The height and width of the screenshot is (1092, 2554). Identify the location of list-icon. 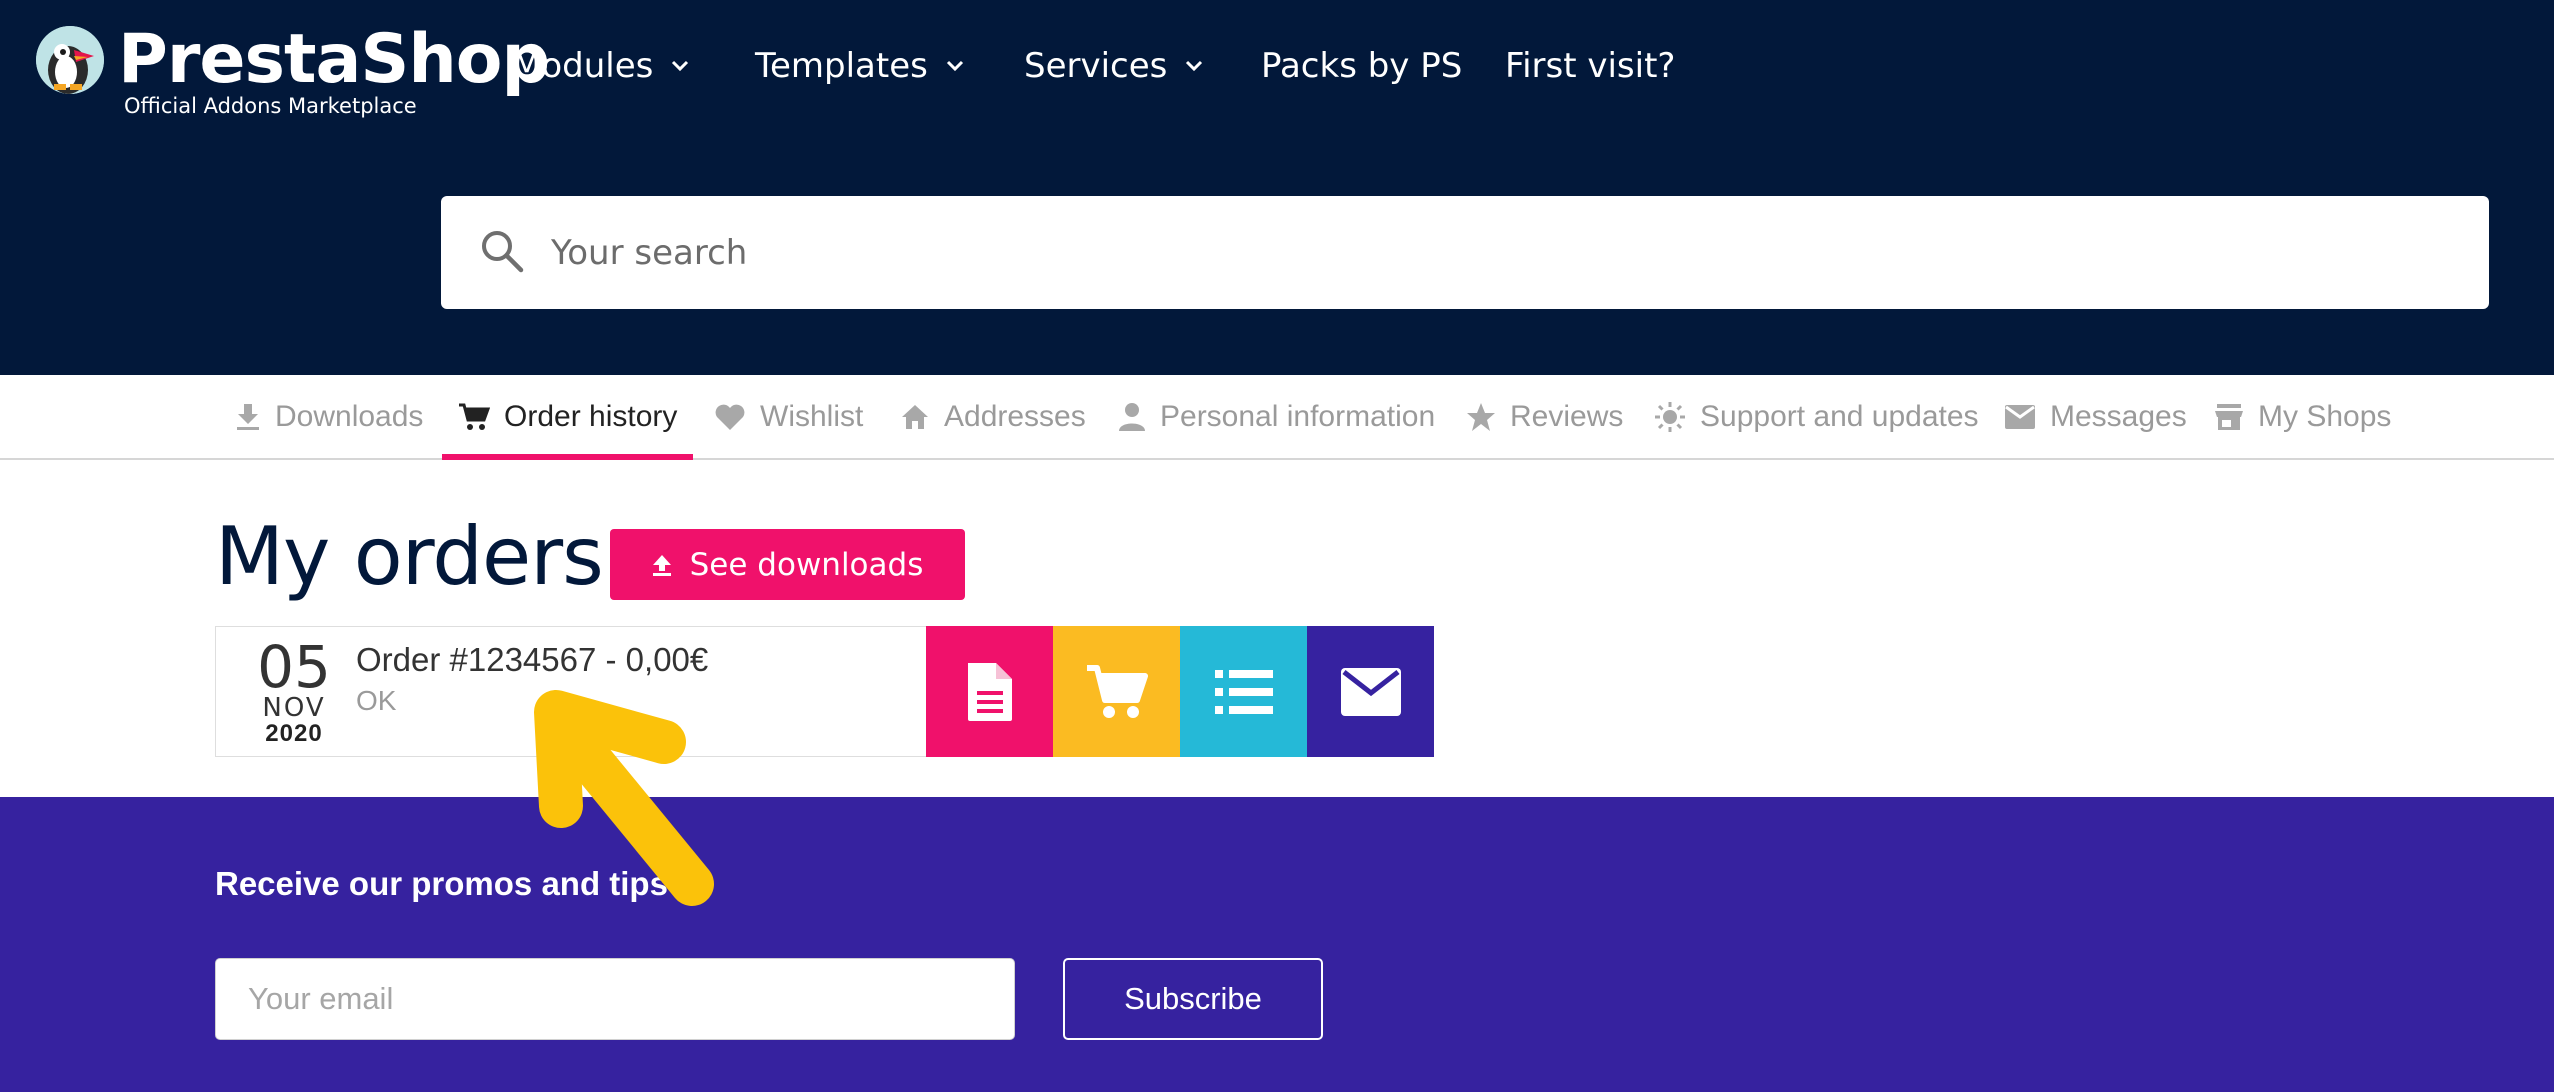
(1243, 691).